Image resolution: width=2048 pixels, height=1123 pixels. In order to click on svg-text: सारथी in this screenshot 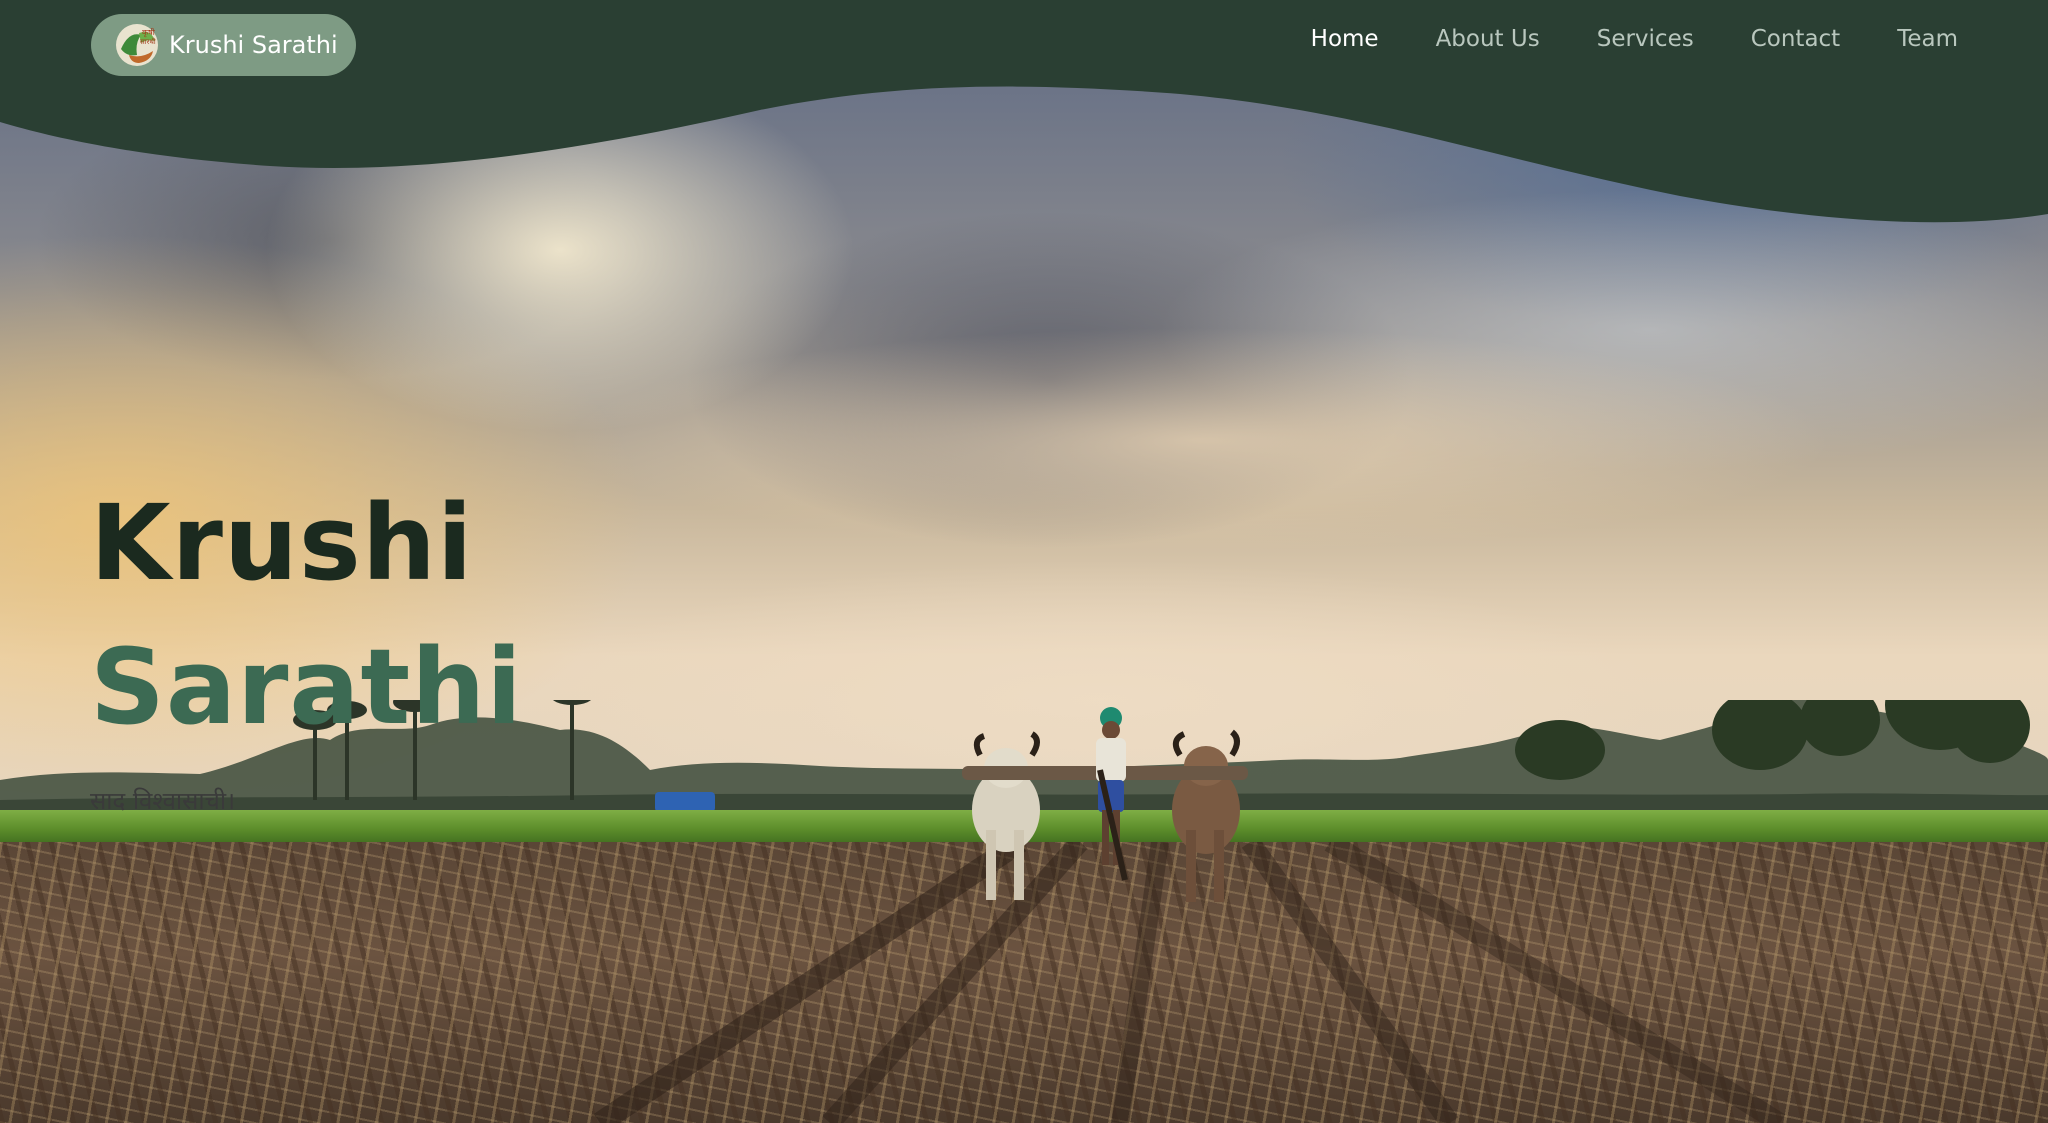, I will do `click(148, 41)`.